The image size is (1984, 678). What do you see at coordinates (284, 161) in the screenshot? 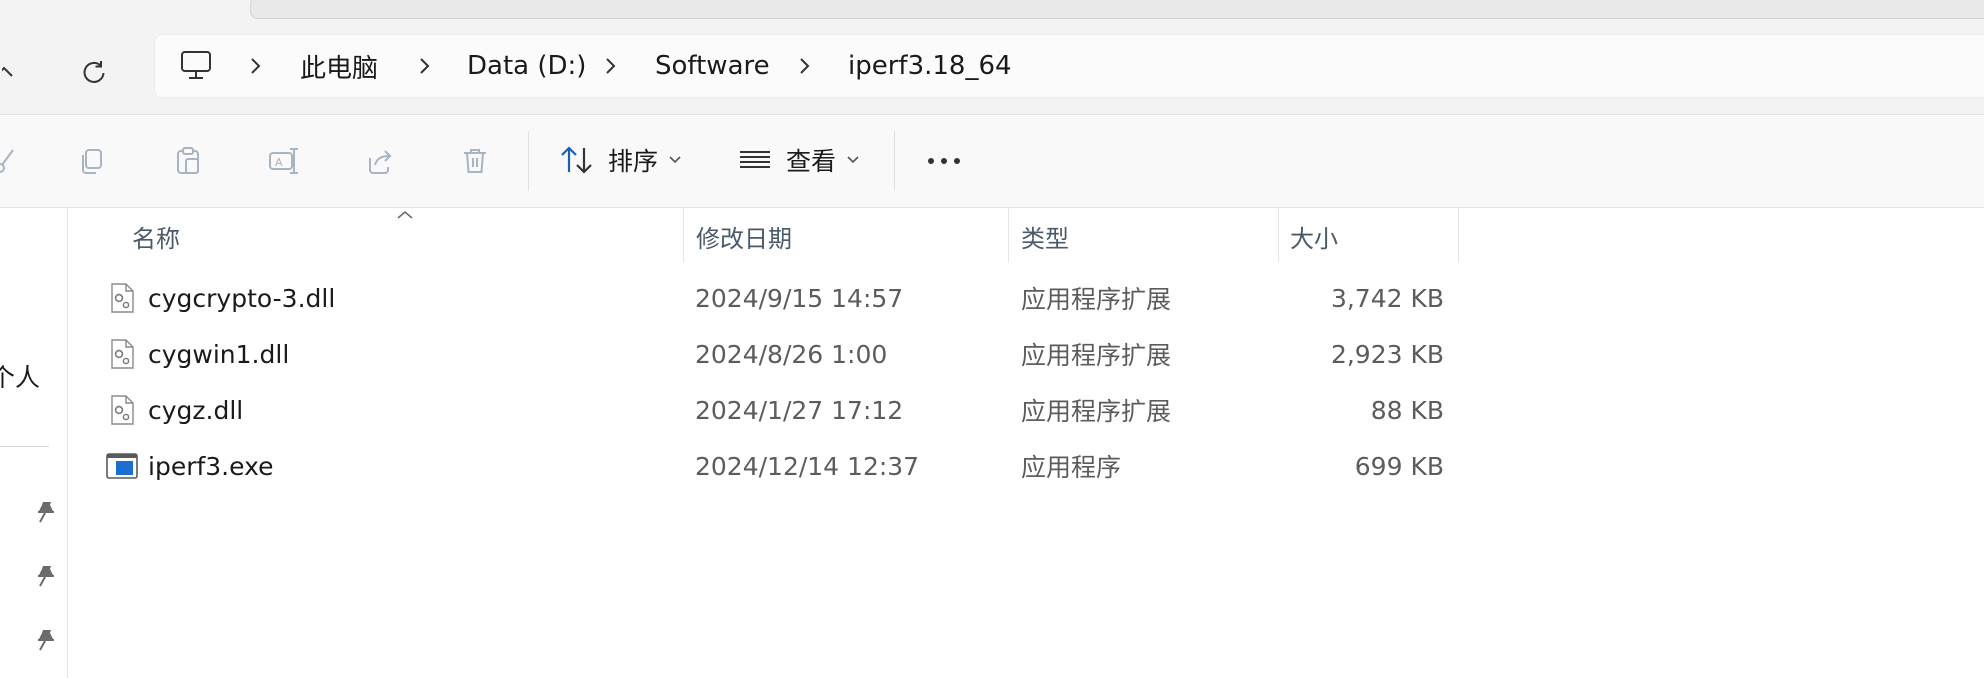
I see `rename-icon: A` at bounding box center [284, 161].